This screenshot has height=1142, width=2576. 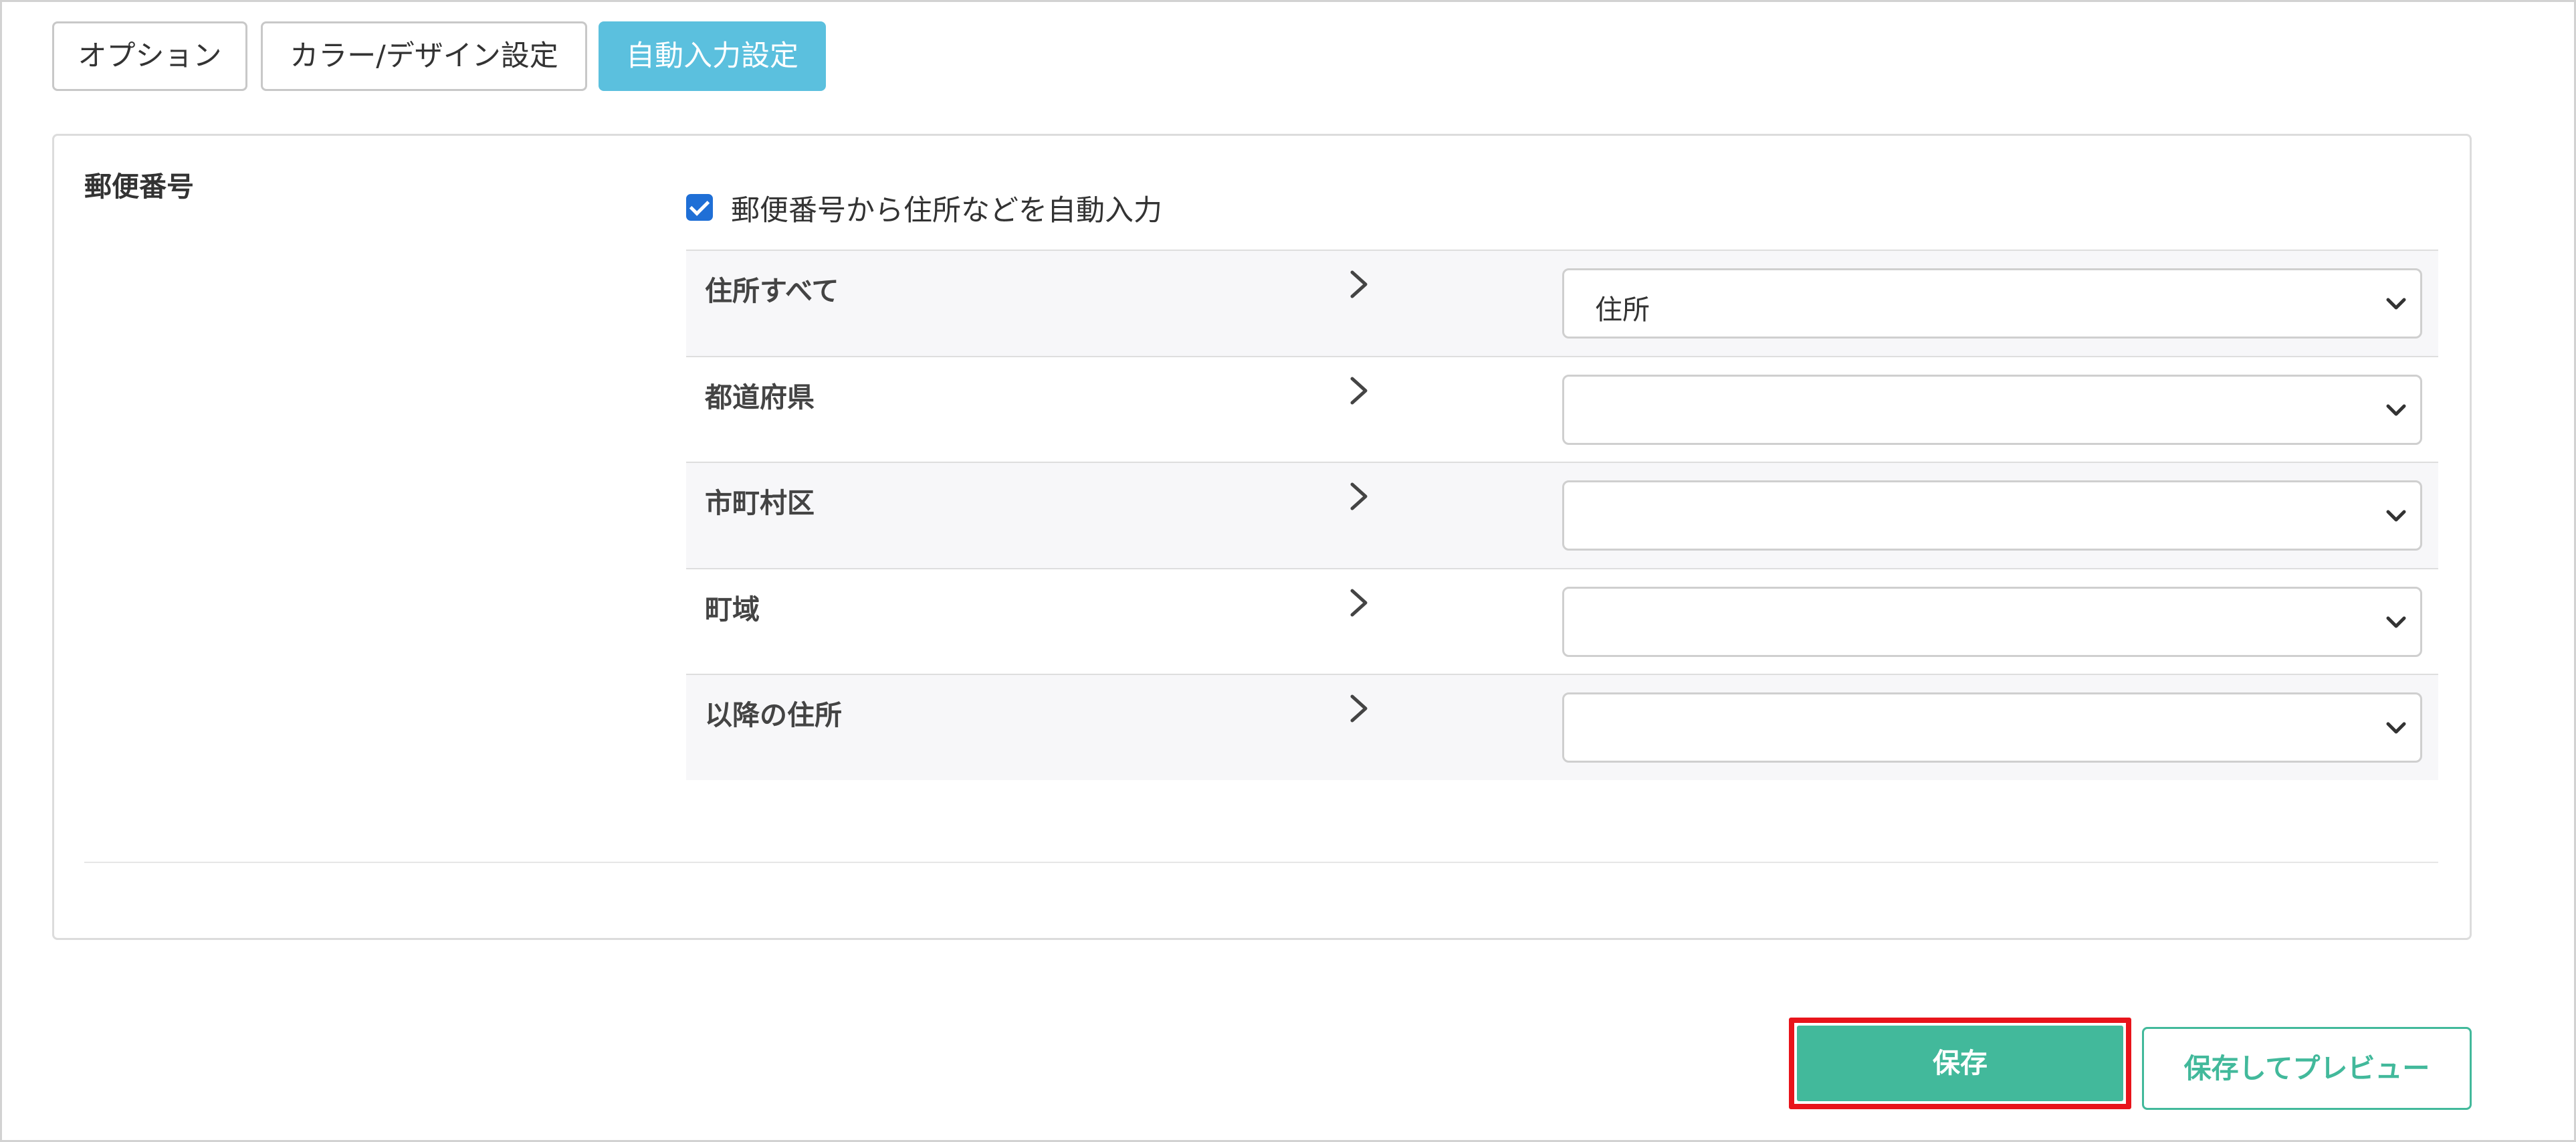 I want to click on select-value: 住所, so click(x=1622, y=310).